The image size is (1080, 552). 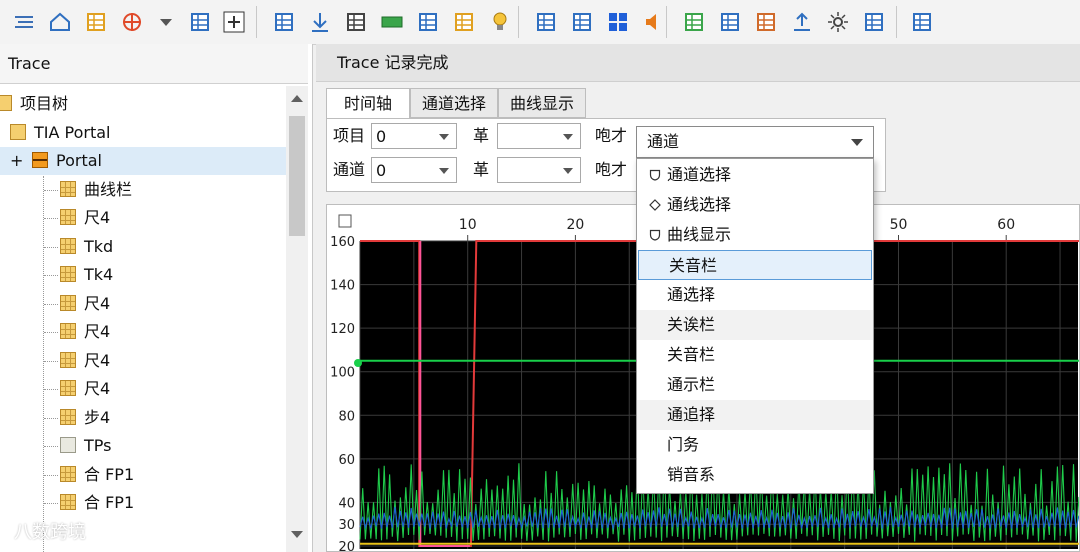 I want to click on tree-item: Tkd, so click(x=143, y=247).